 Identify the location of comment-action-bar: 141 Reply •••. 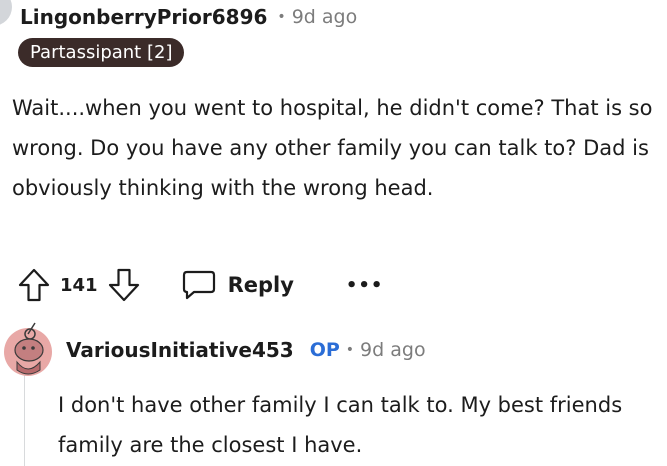
(200, 285).